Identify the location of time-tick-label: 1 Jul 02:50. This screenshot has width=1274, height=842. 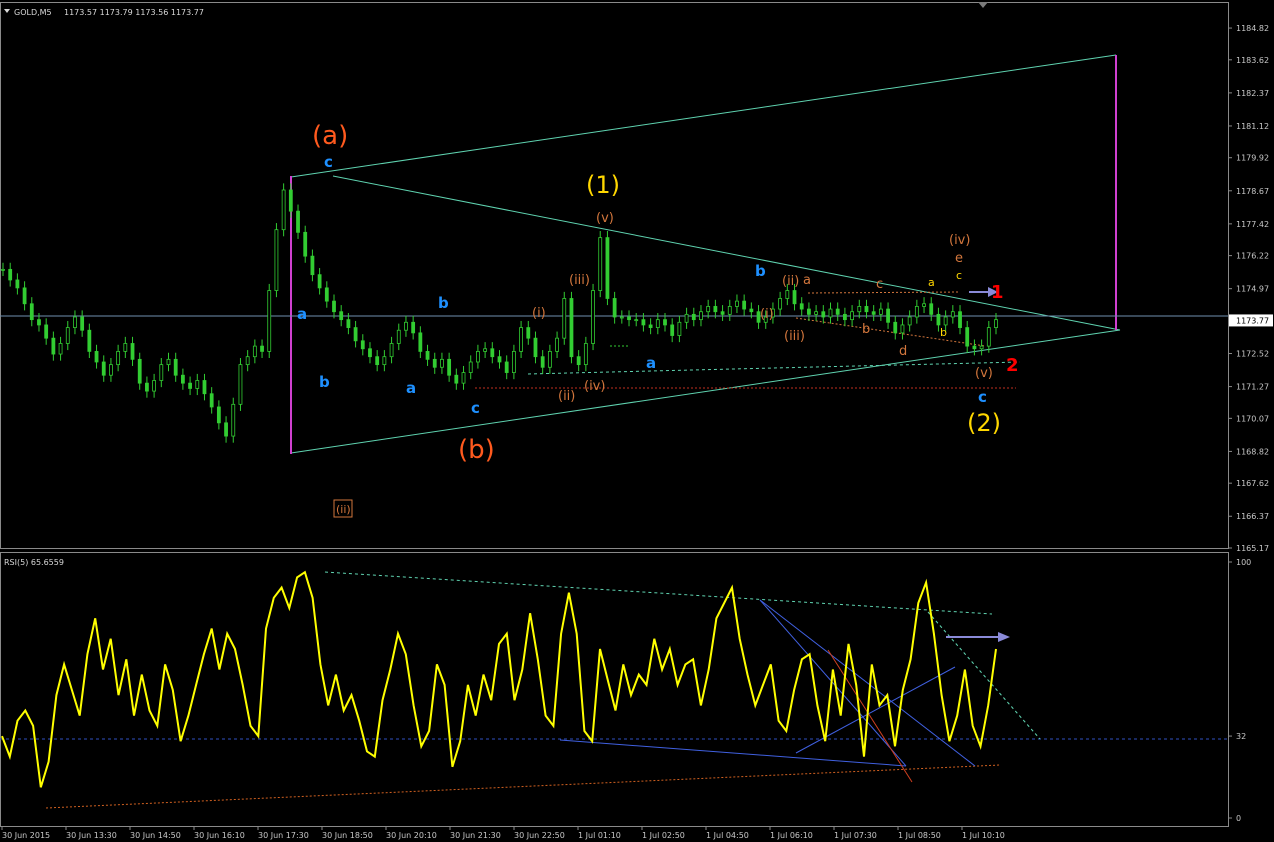
(663, 835).